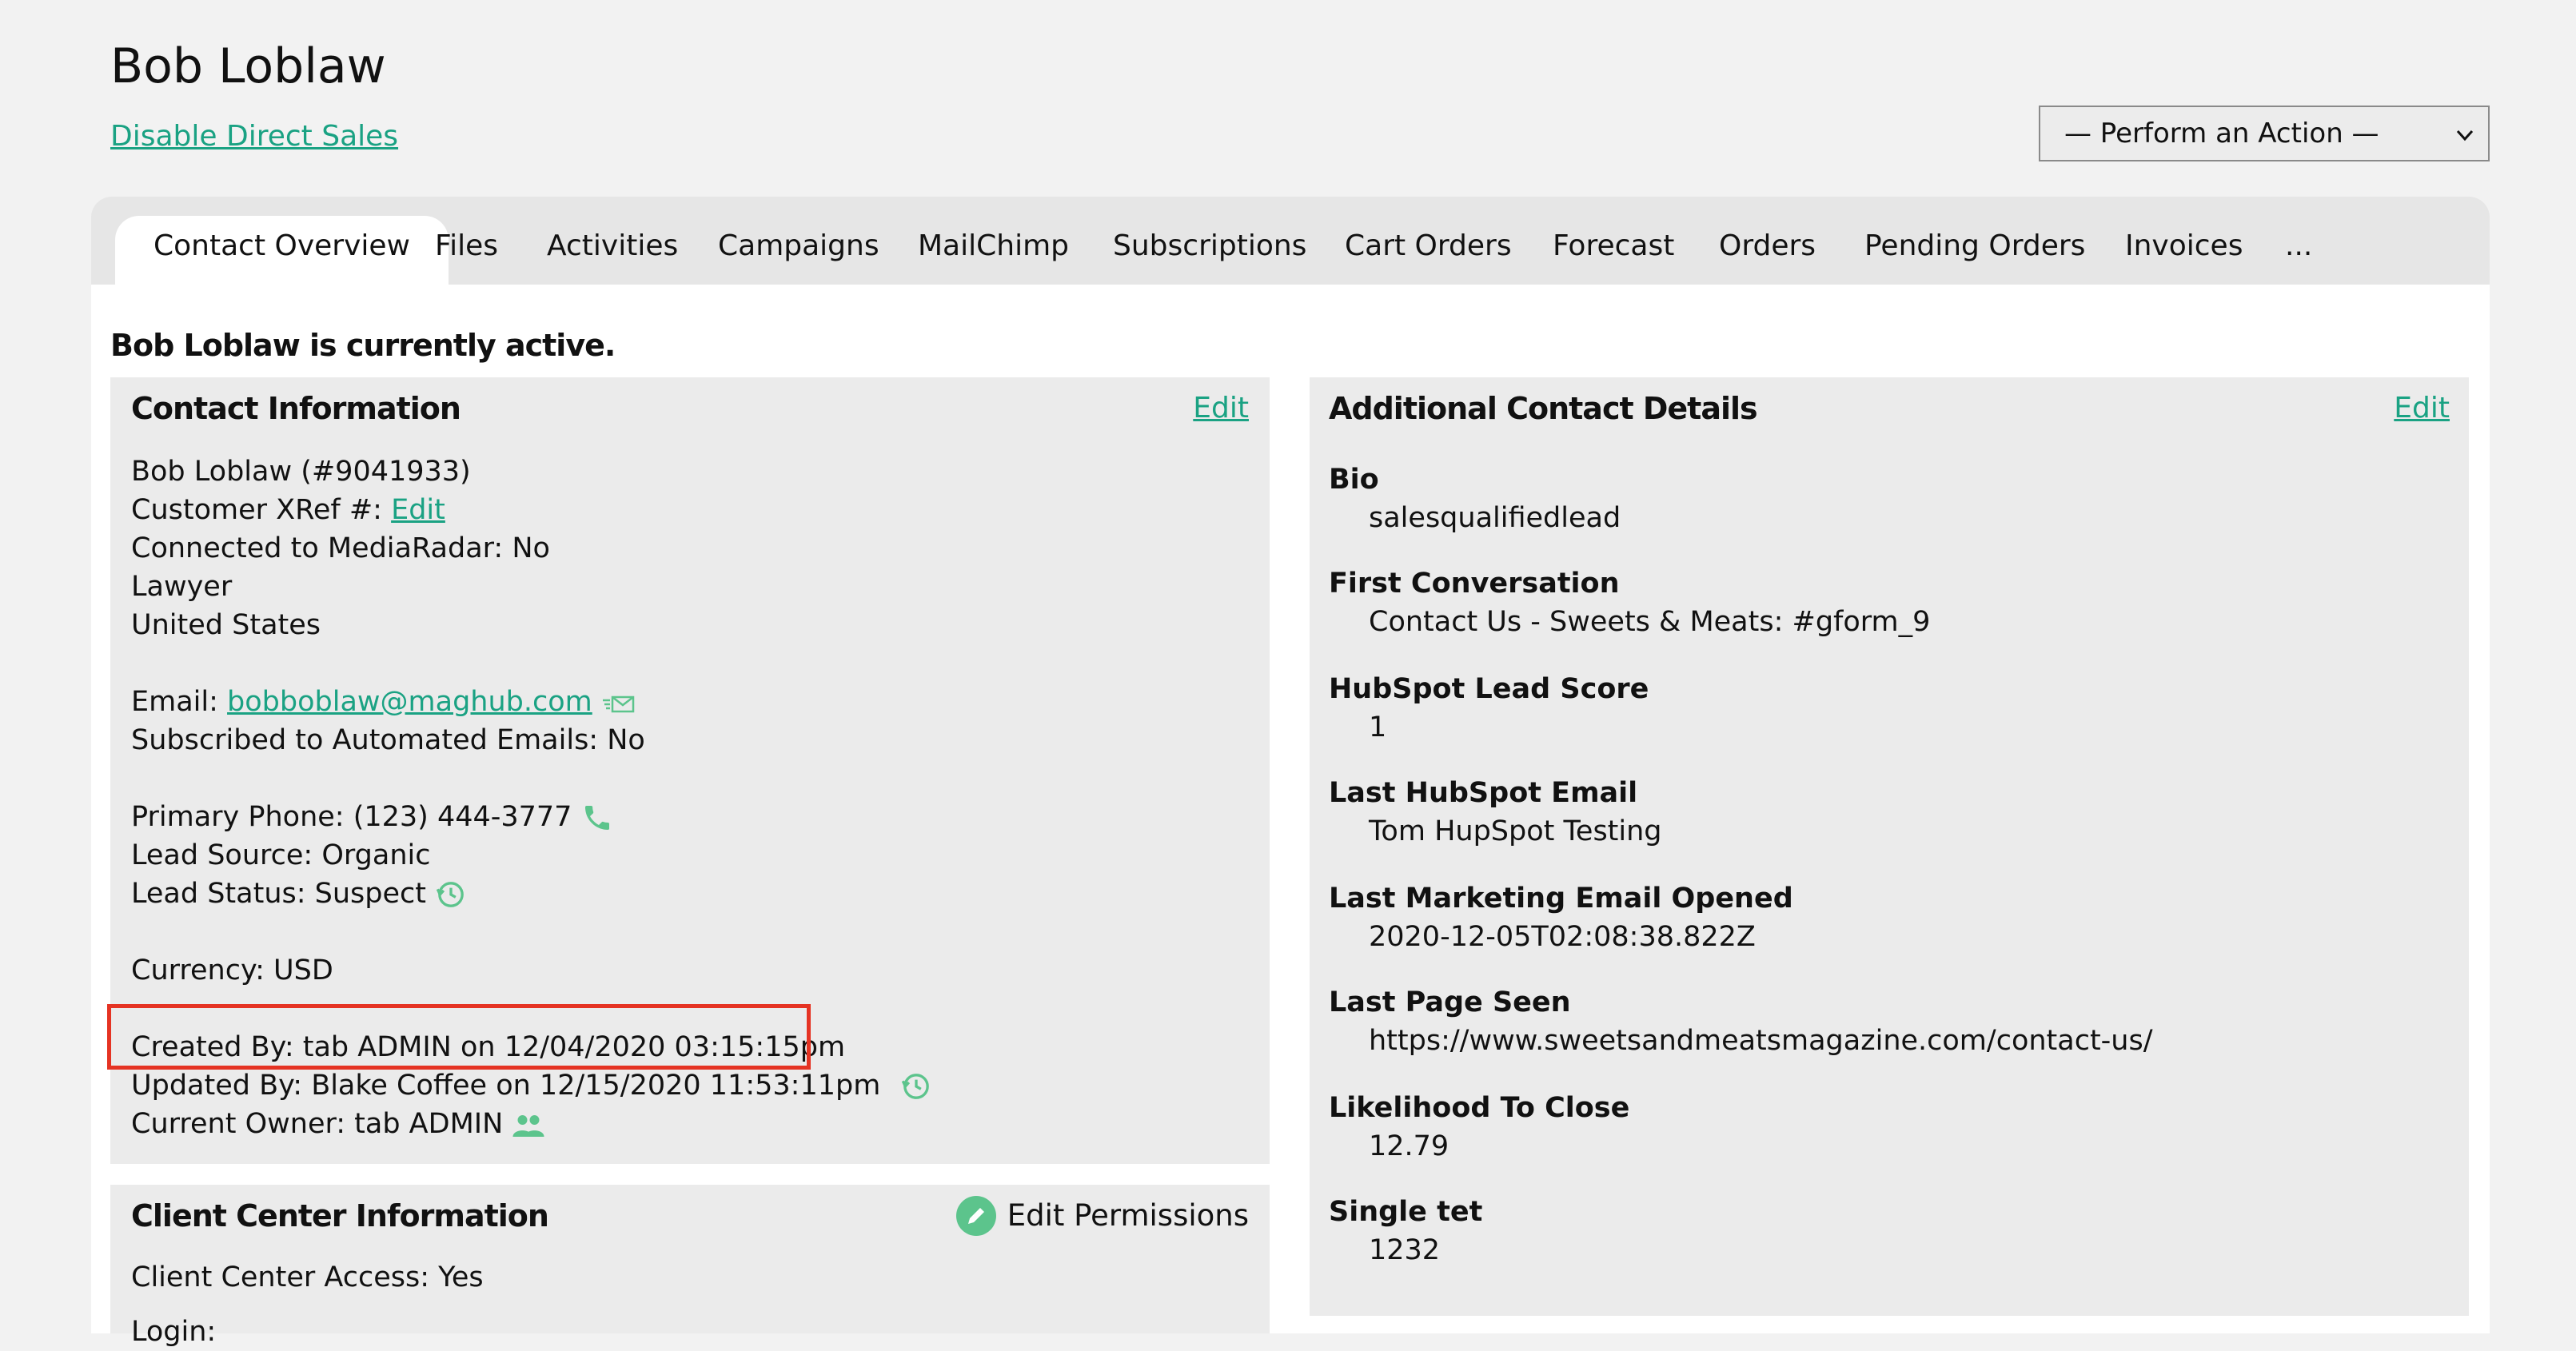 This screenshot has height=1351, width=2576. I want to click on perform-action-select: — Perform an Action —, so click(2264, 133).